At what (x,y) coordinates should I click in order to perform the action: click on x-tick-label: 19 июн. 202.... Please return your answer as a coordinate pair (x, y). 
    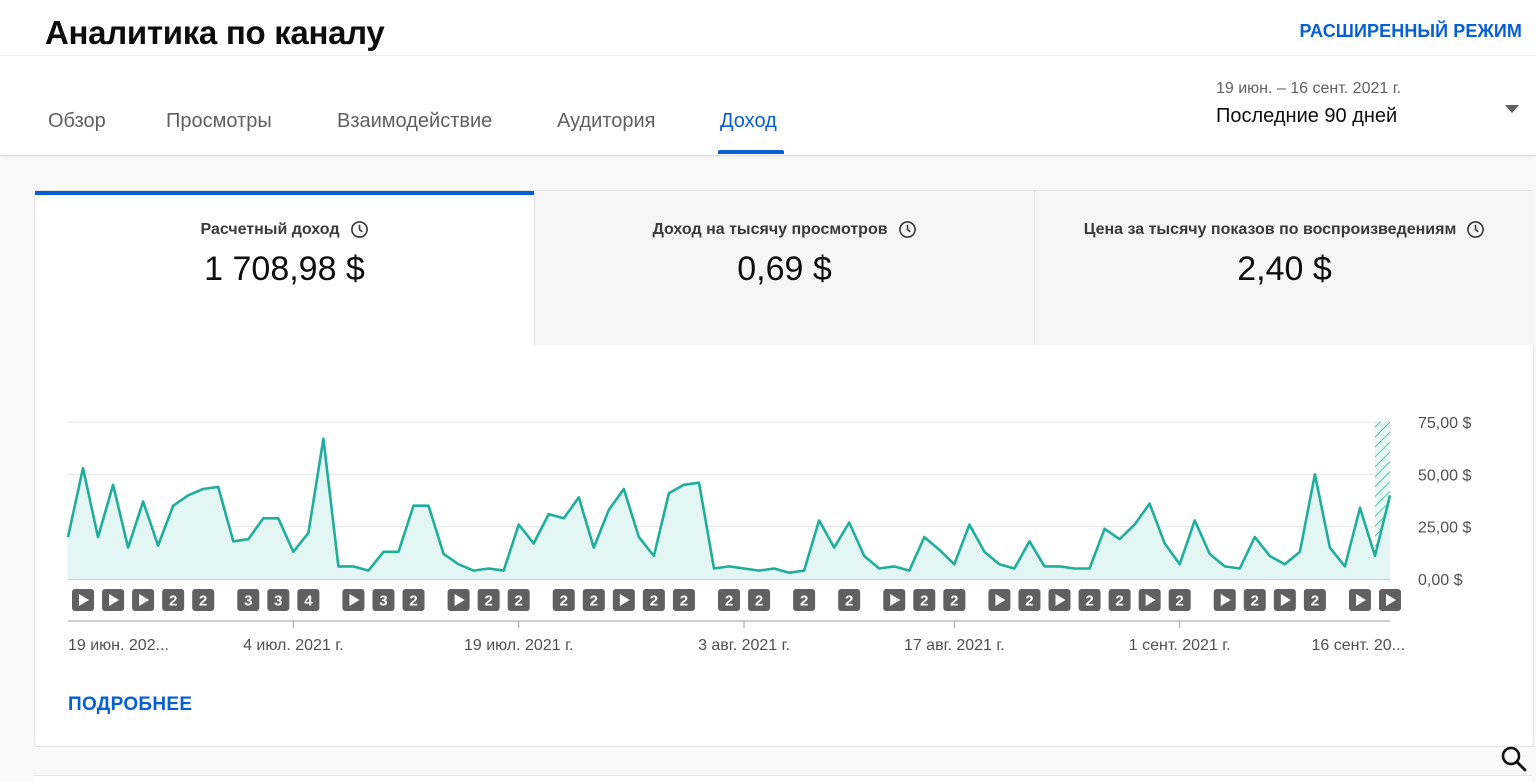
    Looking at the image, I should click on (118, 645).